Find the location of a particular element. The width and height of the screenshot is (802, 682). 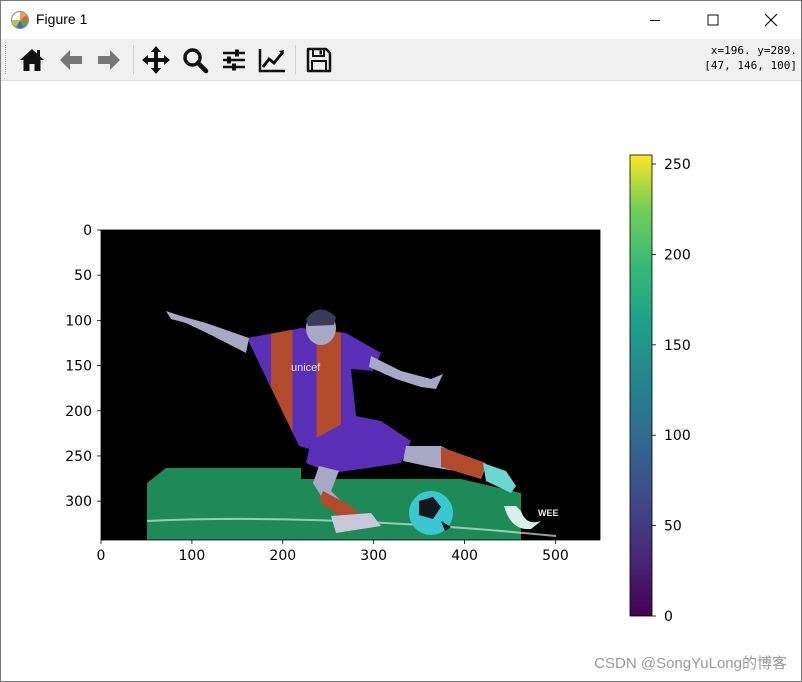

subplots-button is located at coordinates (234, 60).